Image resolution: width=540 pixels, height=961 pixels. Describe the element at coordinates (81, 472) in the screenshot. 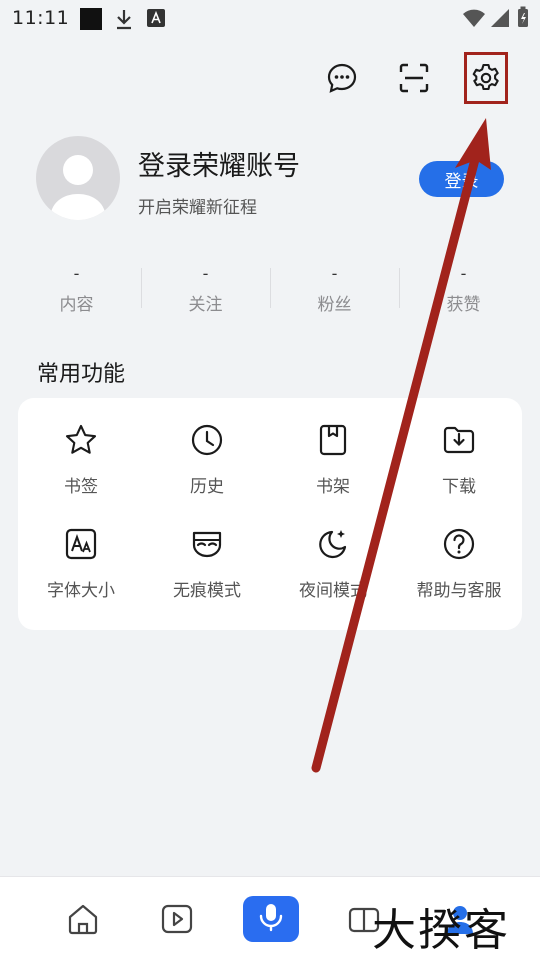

I see `feature-bookmarks: 书签` at that location.